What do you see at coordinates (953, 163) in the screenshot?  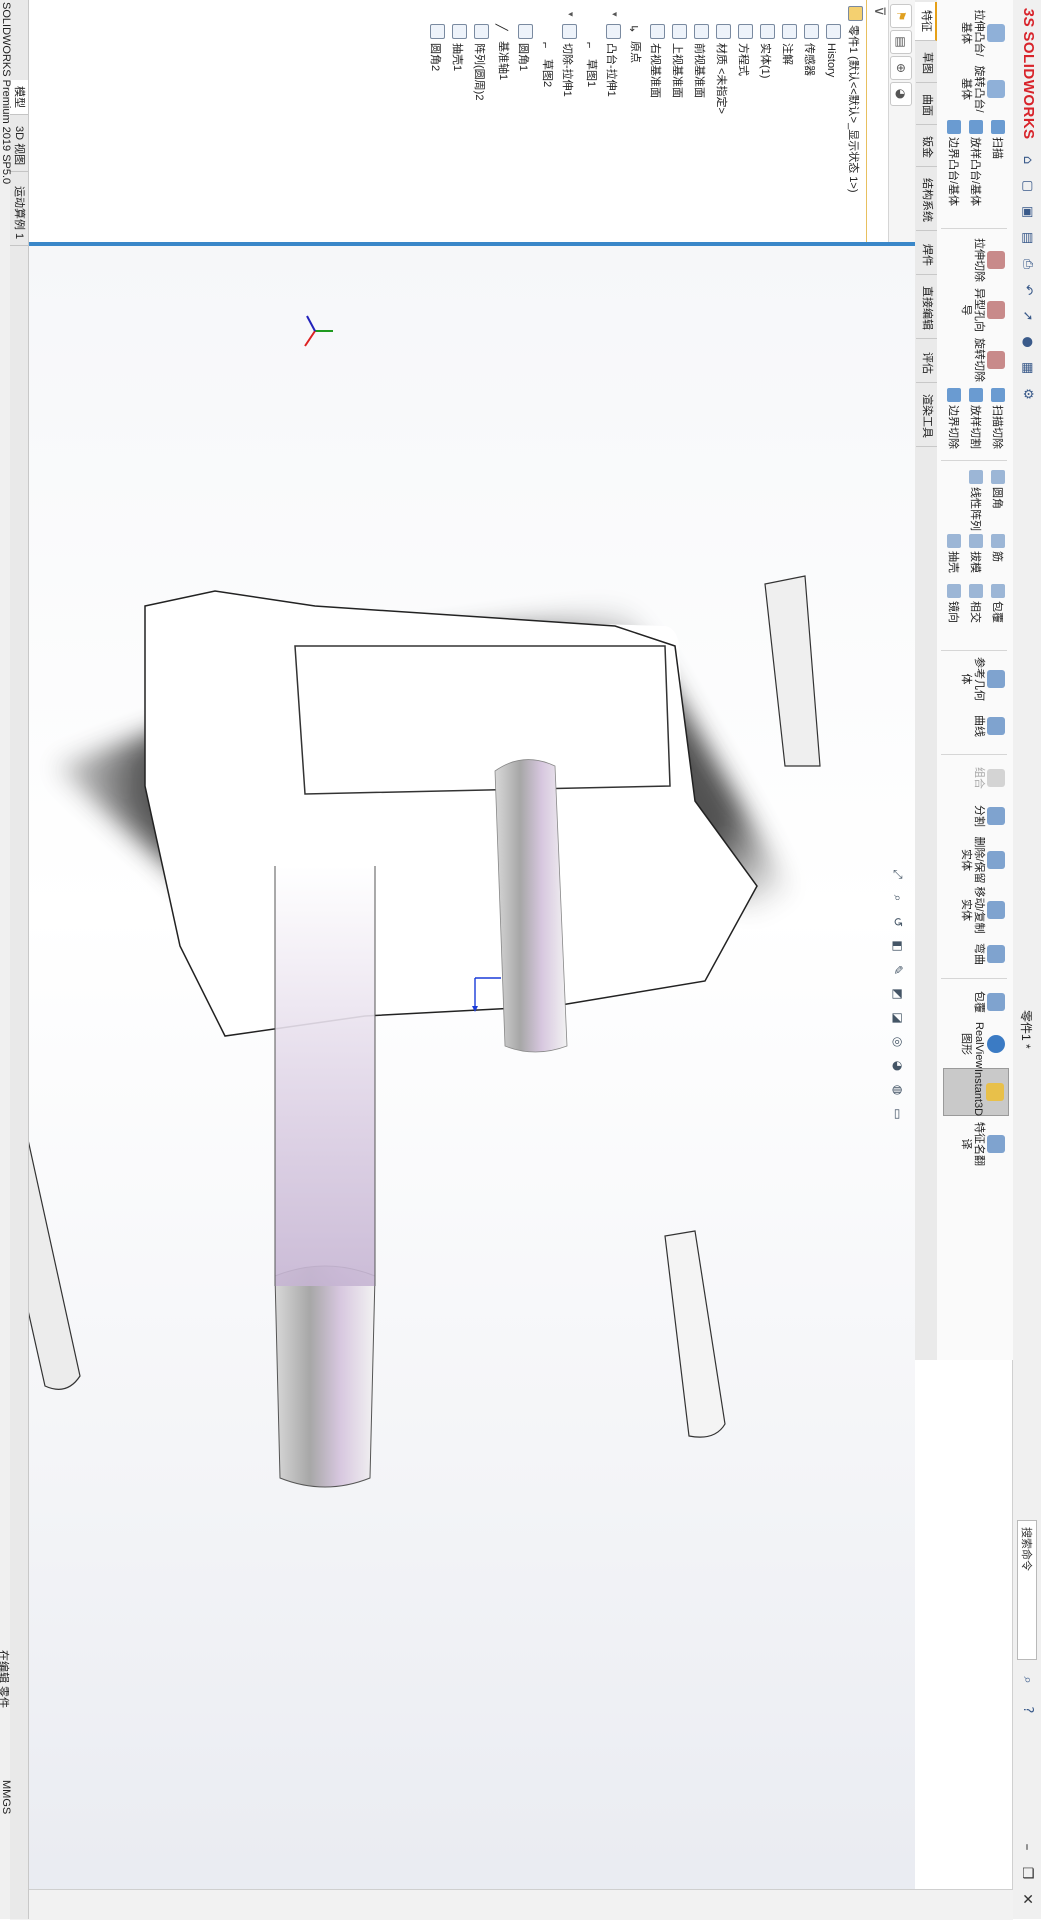 I see `boundary-boss-button: 边界凸台/基体` at bounding box center [953, 163].